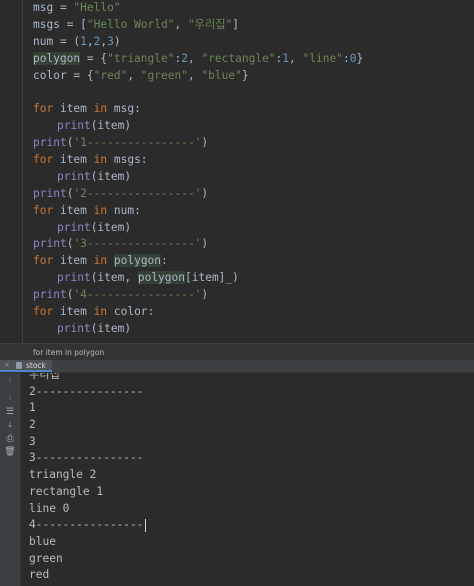 The height and width of the screenshot is (586, 474). What do you see at coordinates (44, 377) in the screenshot?
I see `console-line-text: 우리집` at bounding box center [44, 377].